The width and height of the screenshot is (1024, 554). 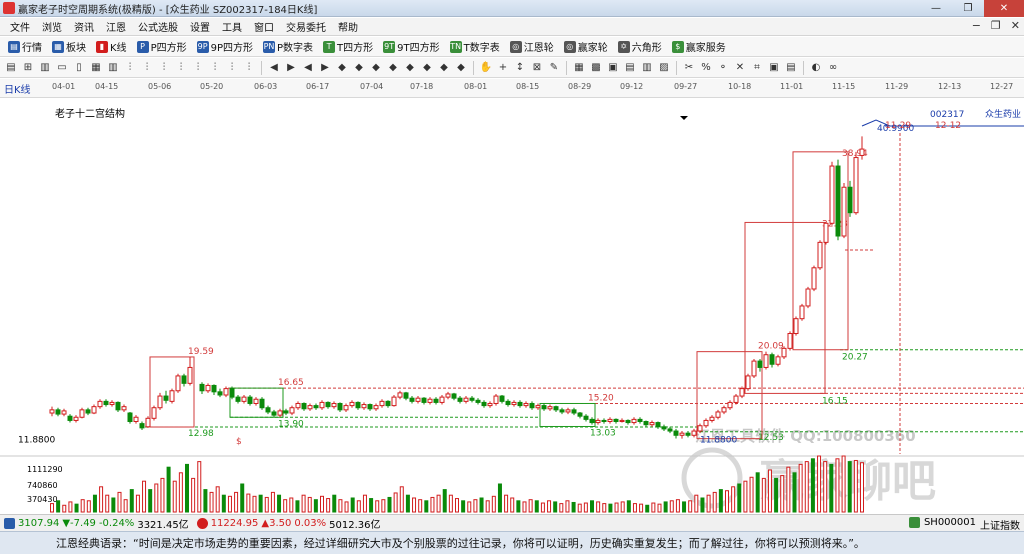 What do you see at coordinates (816, 68) in the screenshot?
I see `drawing-tool-icon: ◐` at bounding box center [816, 68].